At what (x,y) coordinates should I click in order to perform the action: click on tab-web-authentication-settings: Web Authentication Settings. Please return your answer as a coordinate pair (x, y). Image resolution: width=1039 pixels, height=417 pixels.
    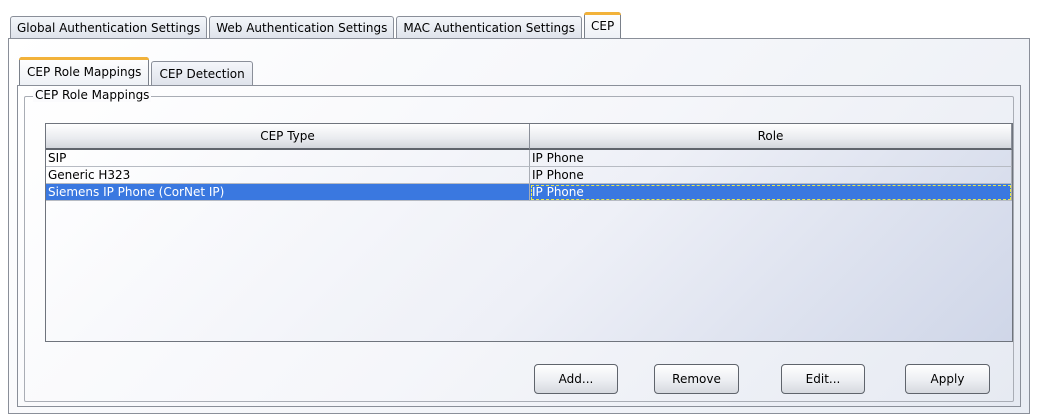
    Looking at the image, I should click on (302, 27).